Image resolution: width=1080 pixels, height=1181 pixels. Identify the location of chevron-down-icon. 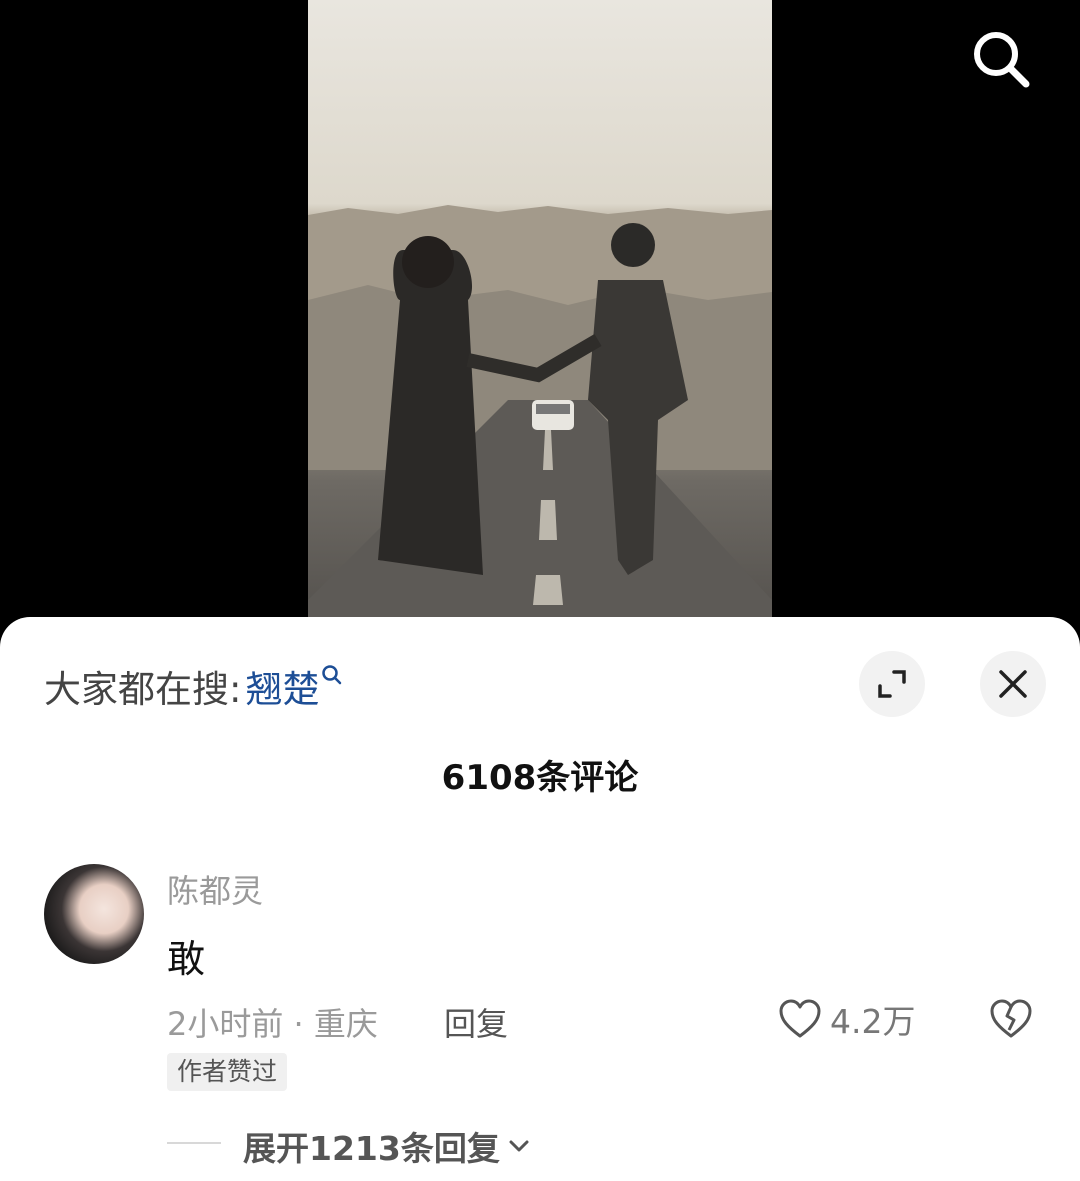
(519, 1146).